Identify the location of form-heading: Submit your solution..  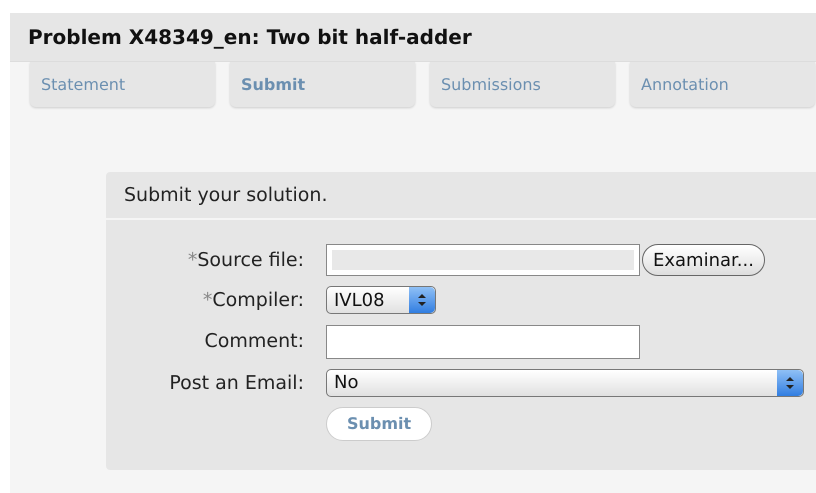
(226, 195).